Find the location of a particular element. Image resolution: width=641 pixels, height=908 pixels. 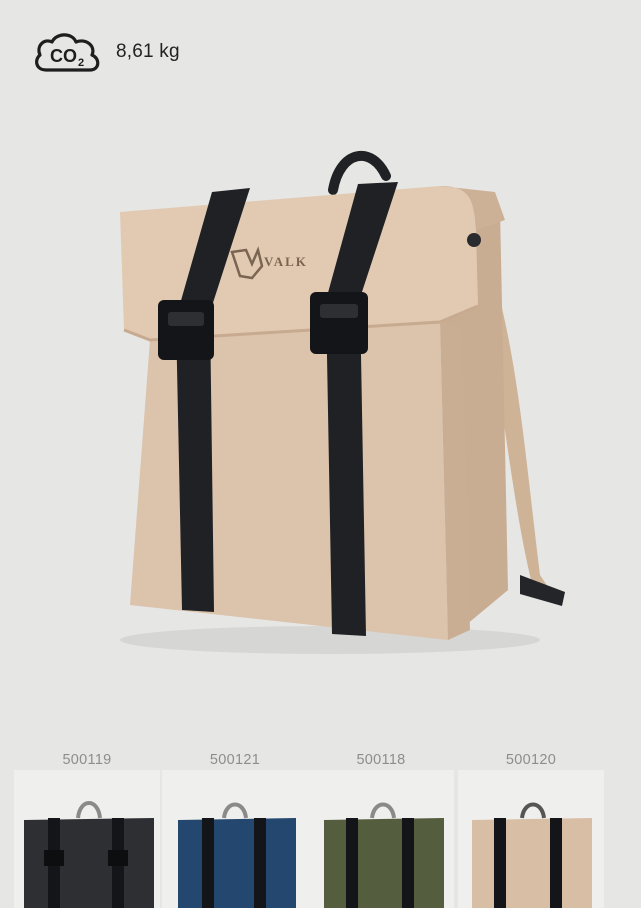

variant-500121: 500121 is located at coordinates (235, 828).